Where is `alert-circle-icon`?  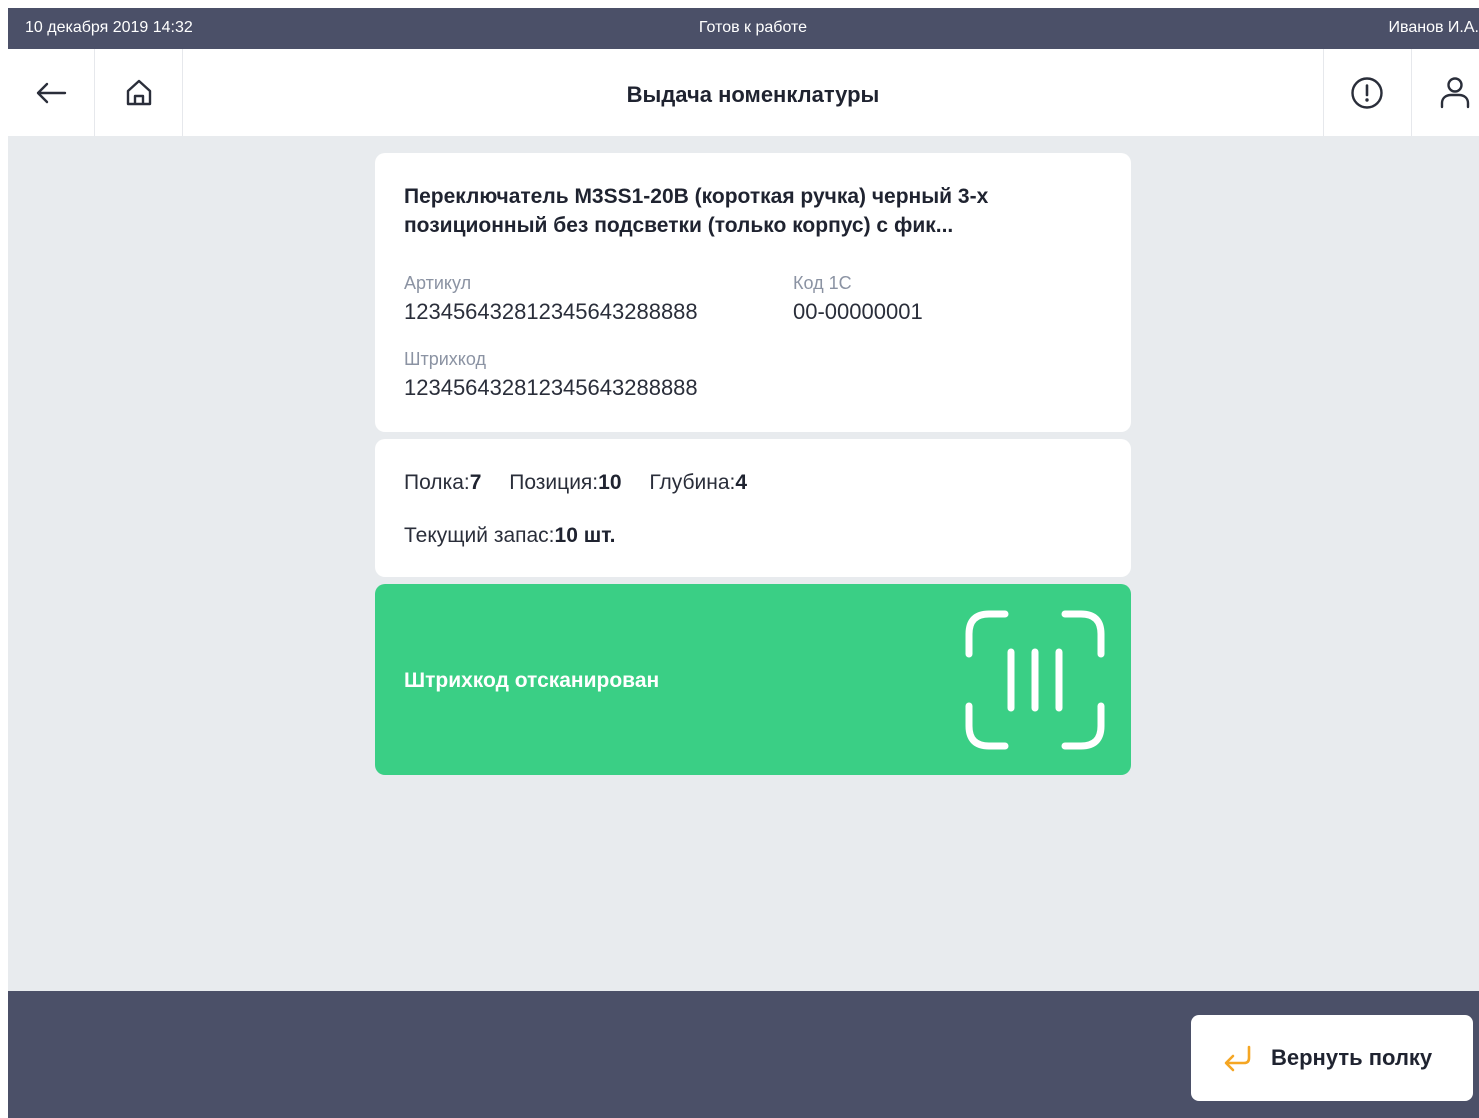 alert-circle-icon is located at coordinates (1367, 92).